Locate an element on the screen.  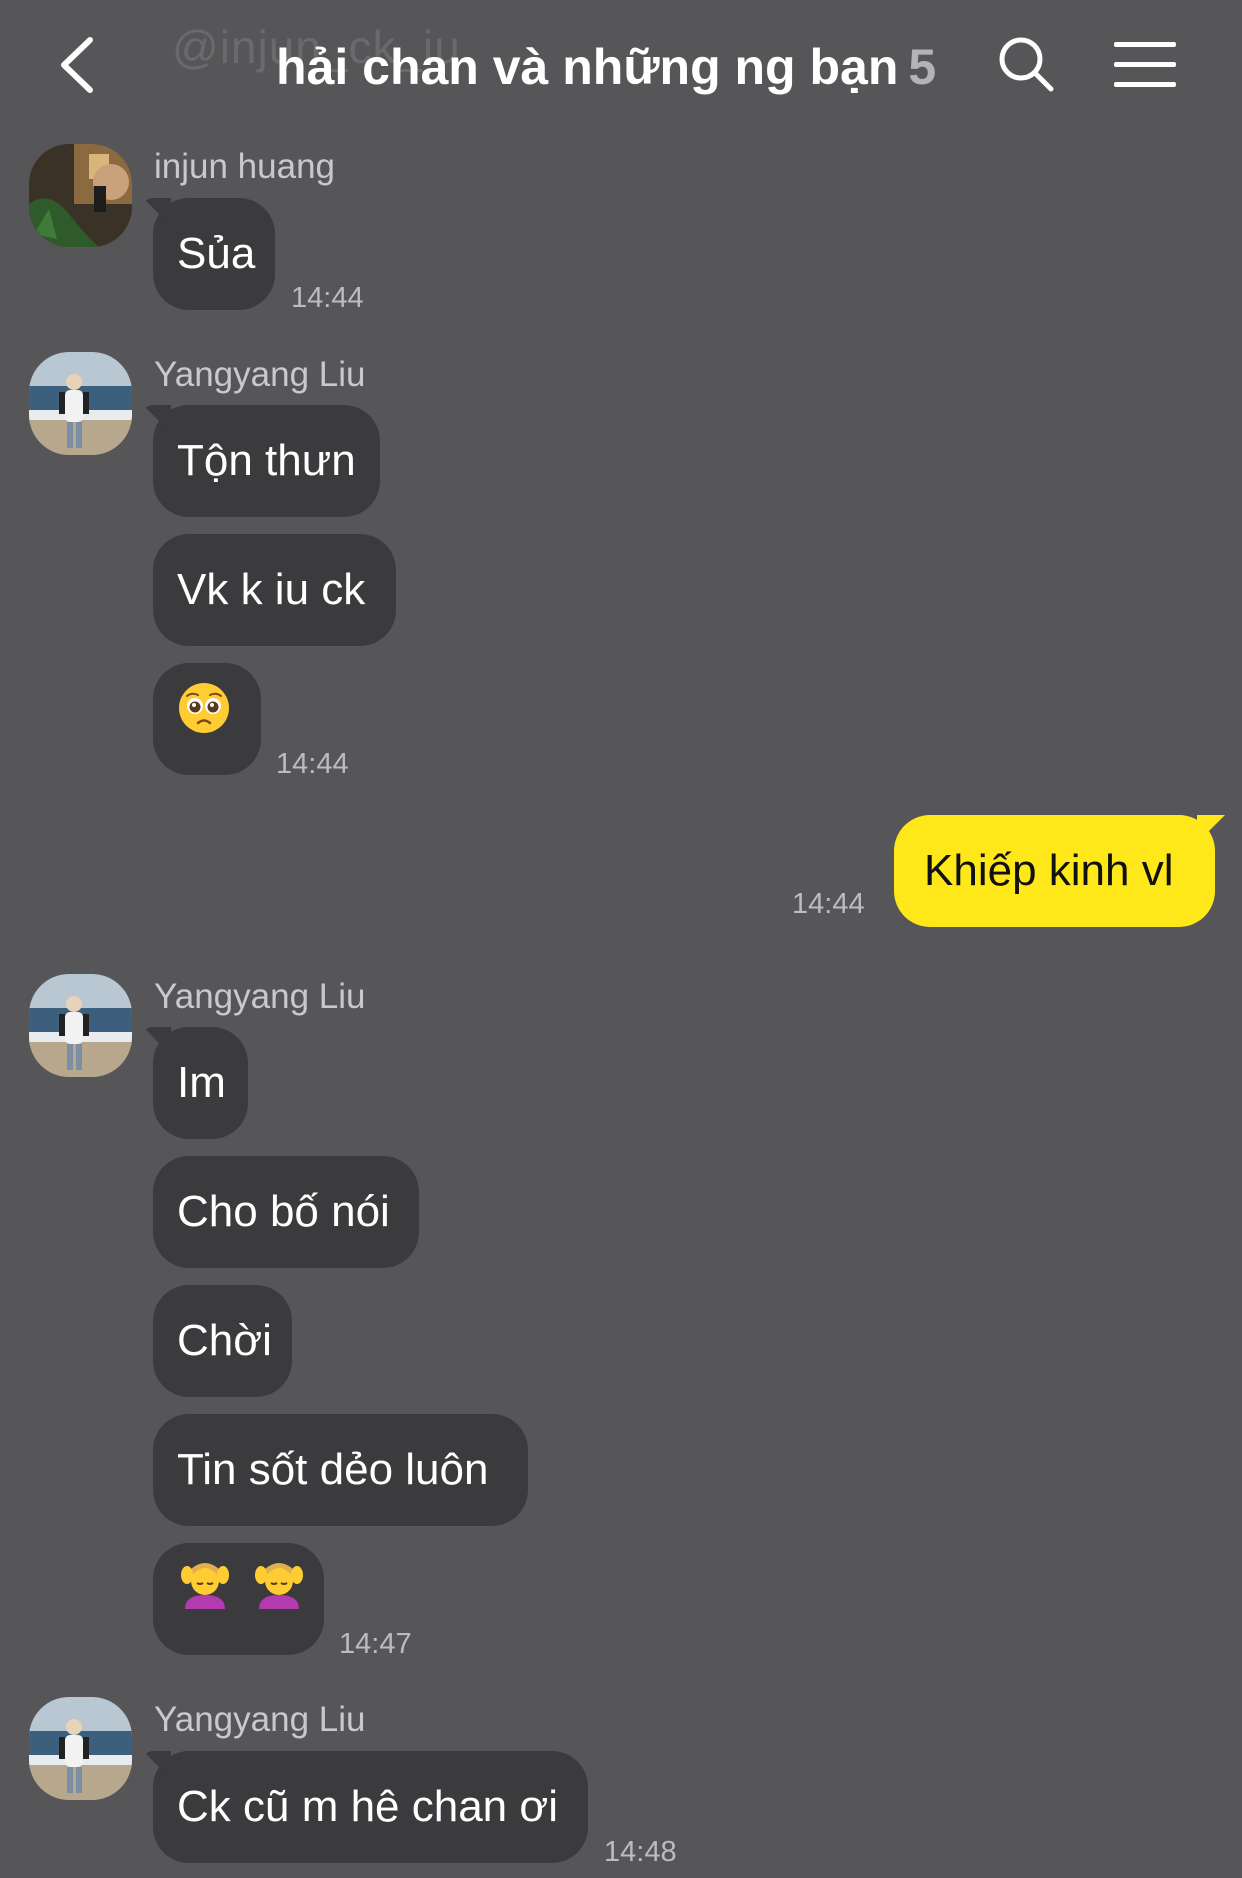
chat-header: @injun_ck_iu hải chan và những ng bạn 5 is located at coordinates (621, 65).